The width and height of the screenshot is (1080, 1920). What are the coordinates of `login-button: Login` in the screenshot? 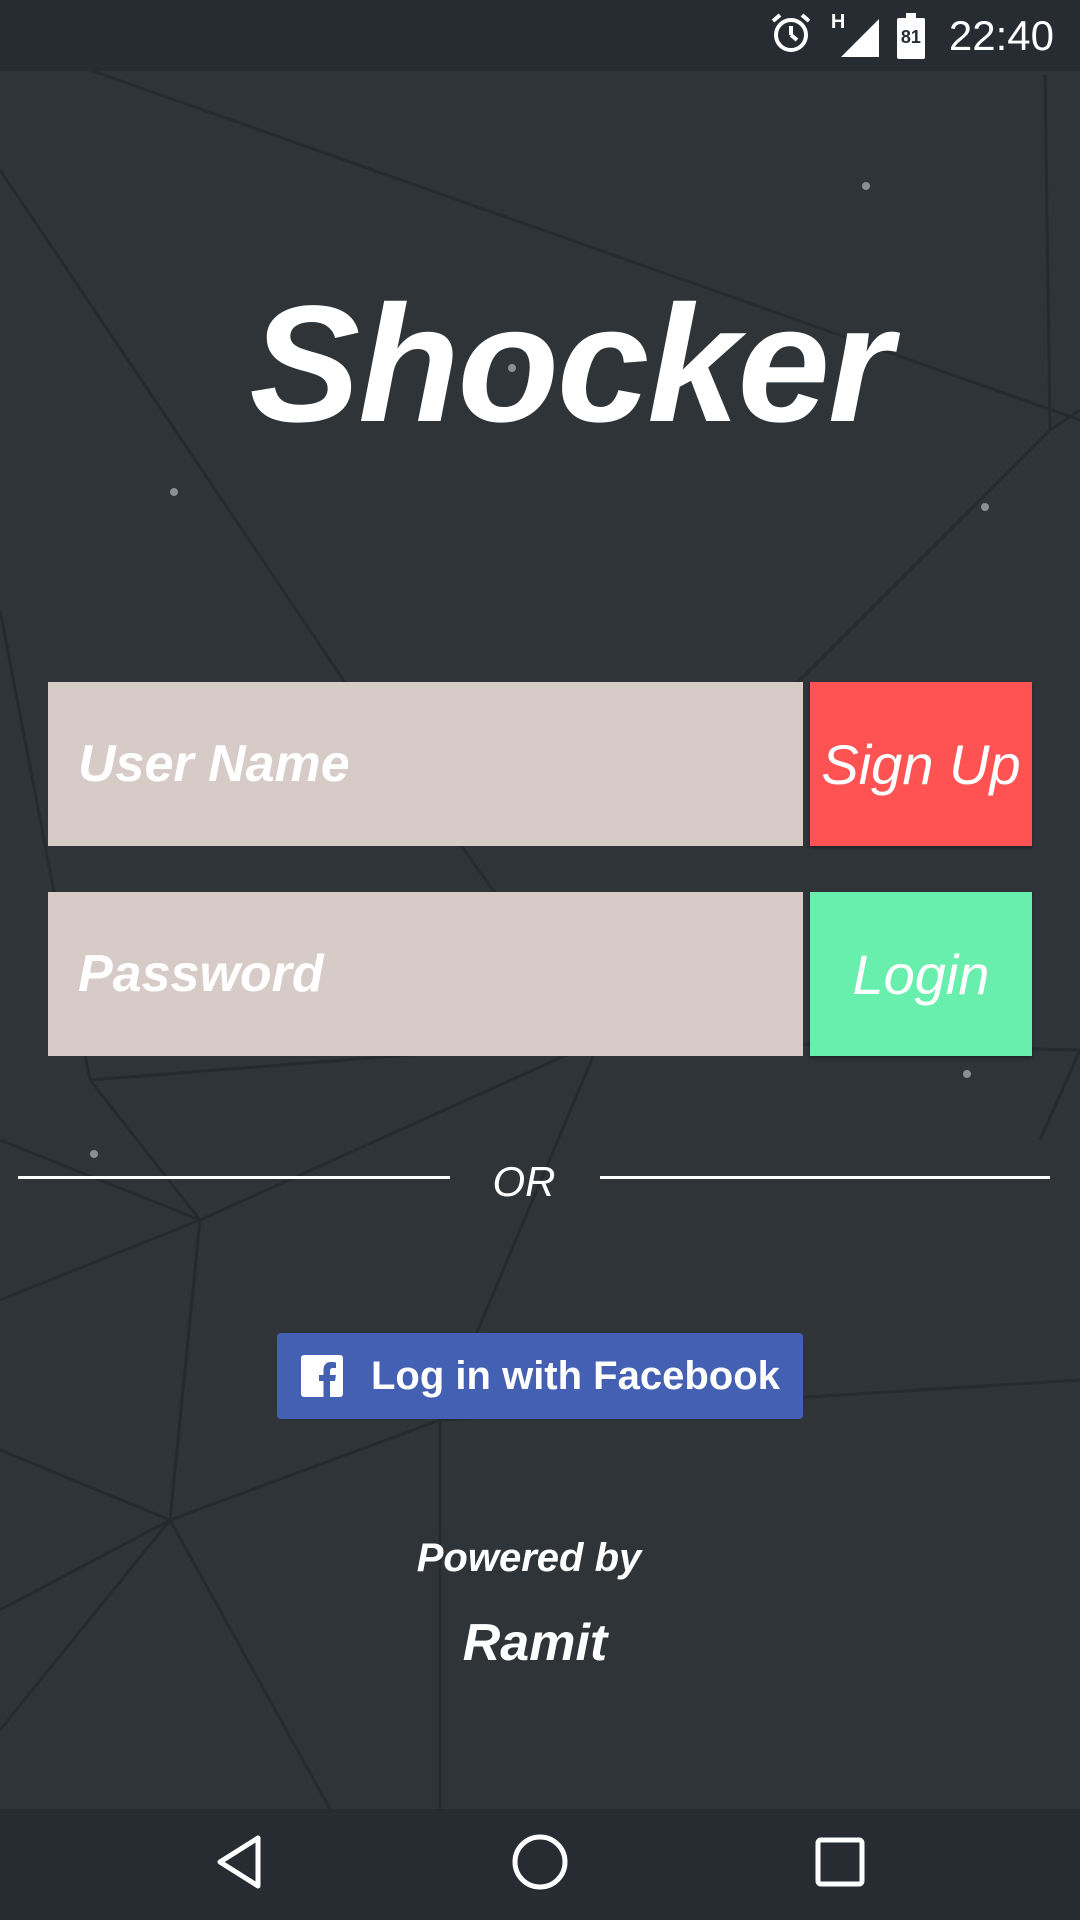 It's located at (921, 974).